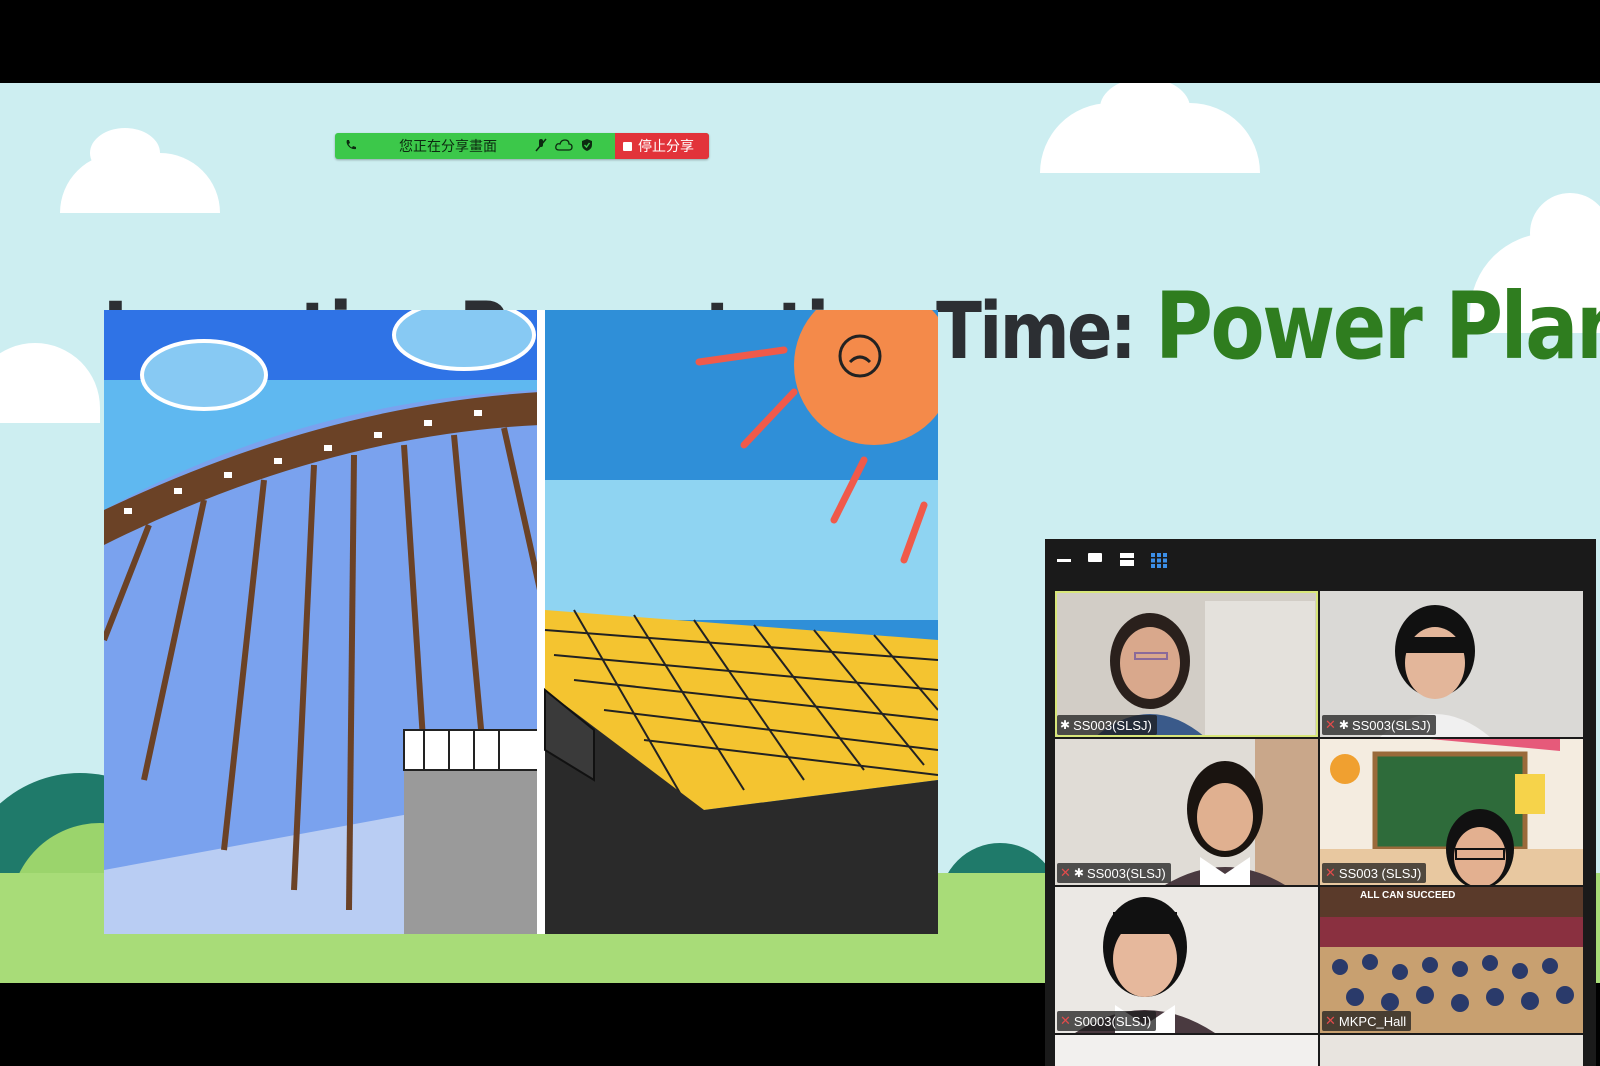 This screenshot has width=1600, height=1066. What do you see at coordinates (522, 146) in the screenshot?
I see `screen-share-bar: 您正在分享畫面 停止分享` at bounding box center [522, 146].